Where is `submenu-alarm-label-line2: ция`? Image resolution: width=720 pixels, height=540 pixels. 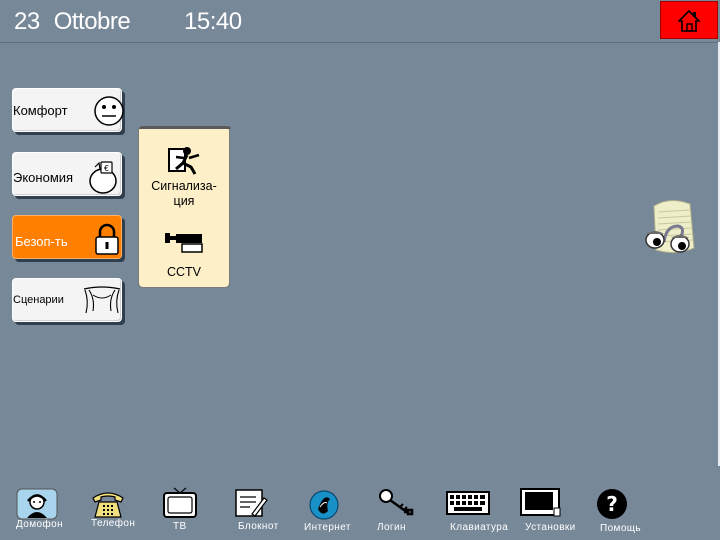 submenu-alarm-label-line2: ция is located at coordinates (184, 201).